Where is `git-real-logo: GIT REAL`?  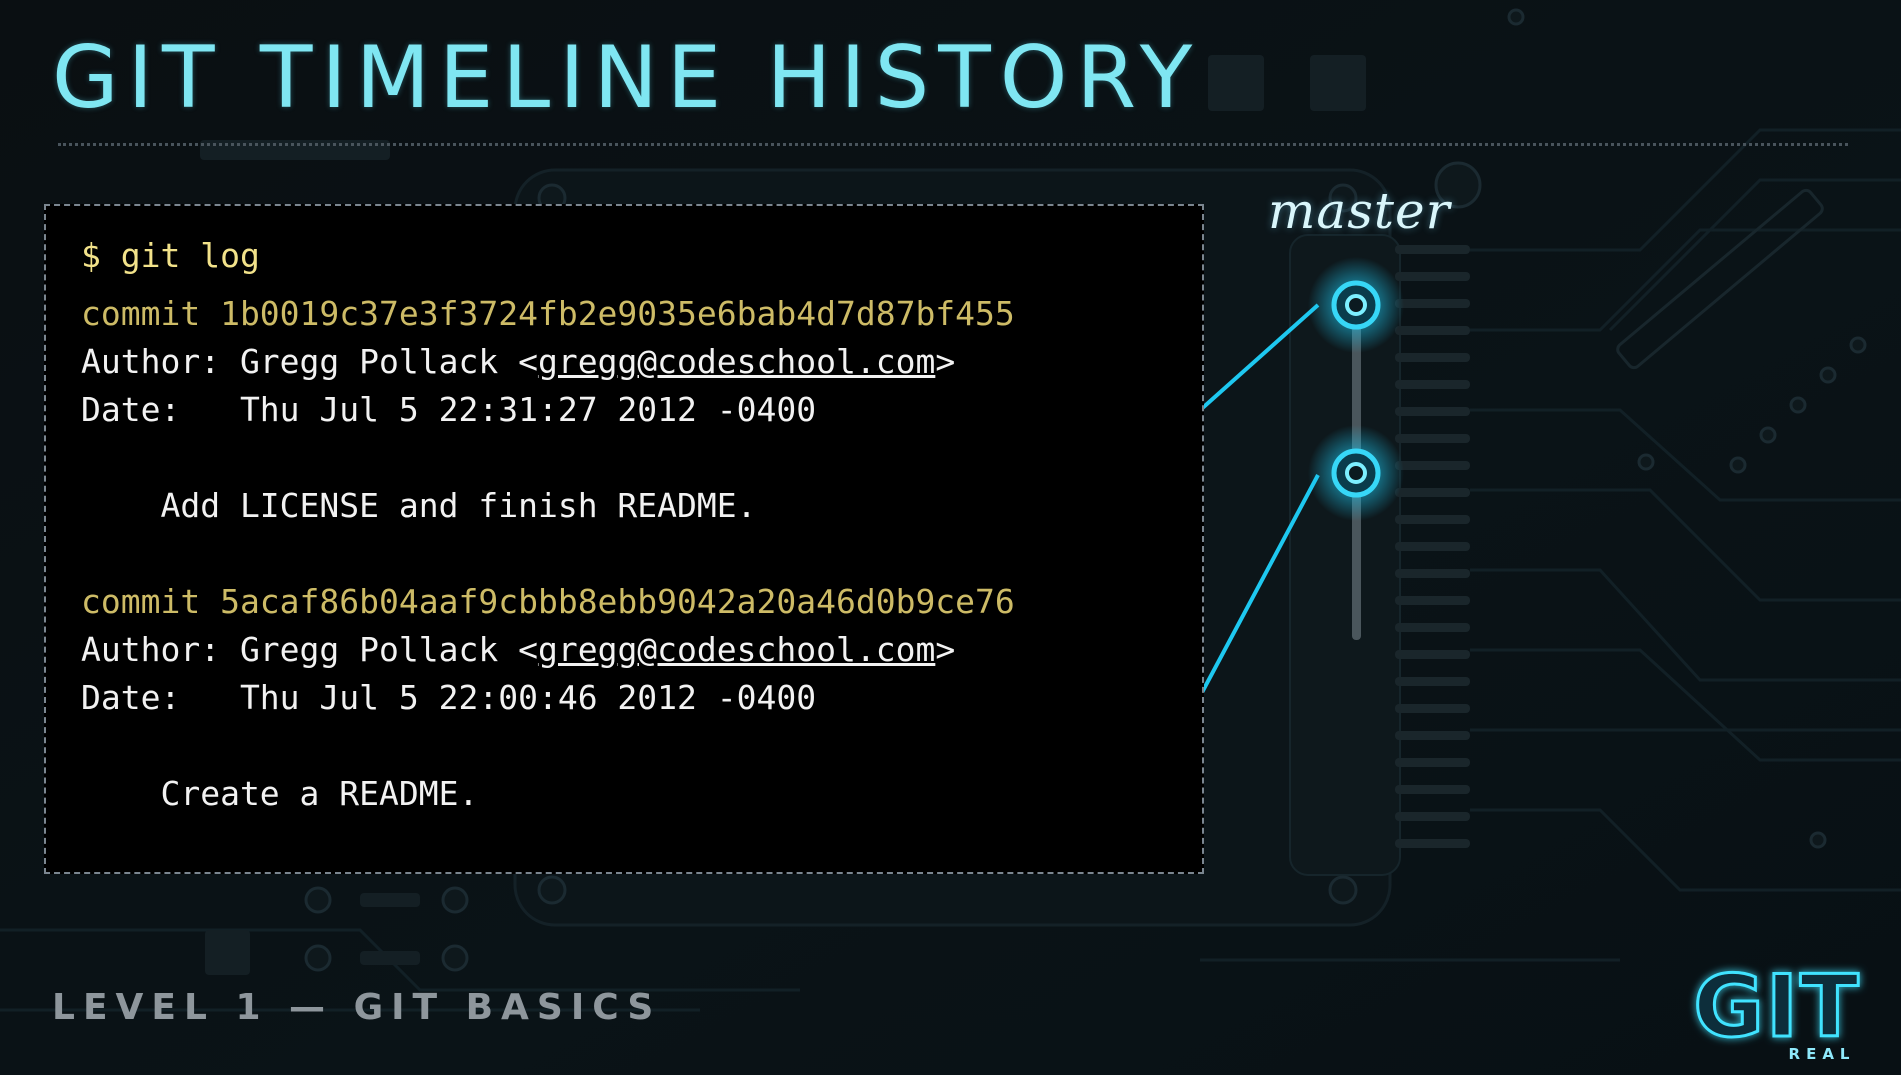
git-real-logo: GIT REAL is located at coordinates (1776, 1010).